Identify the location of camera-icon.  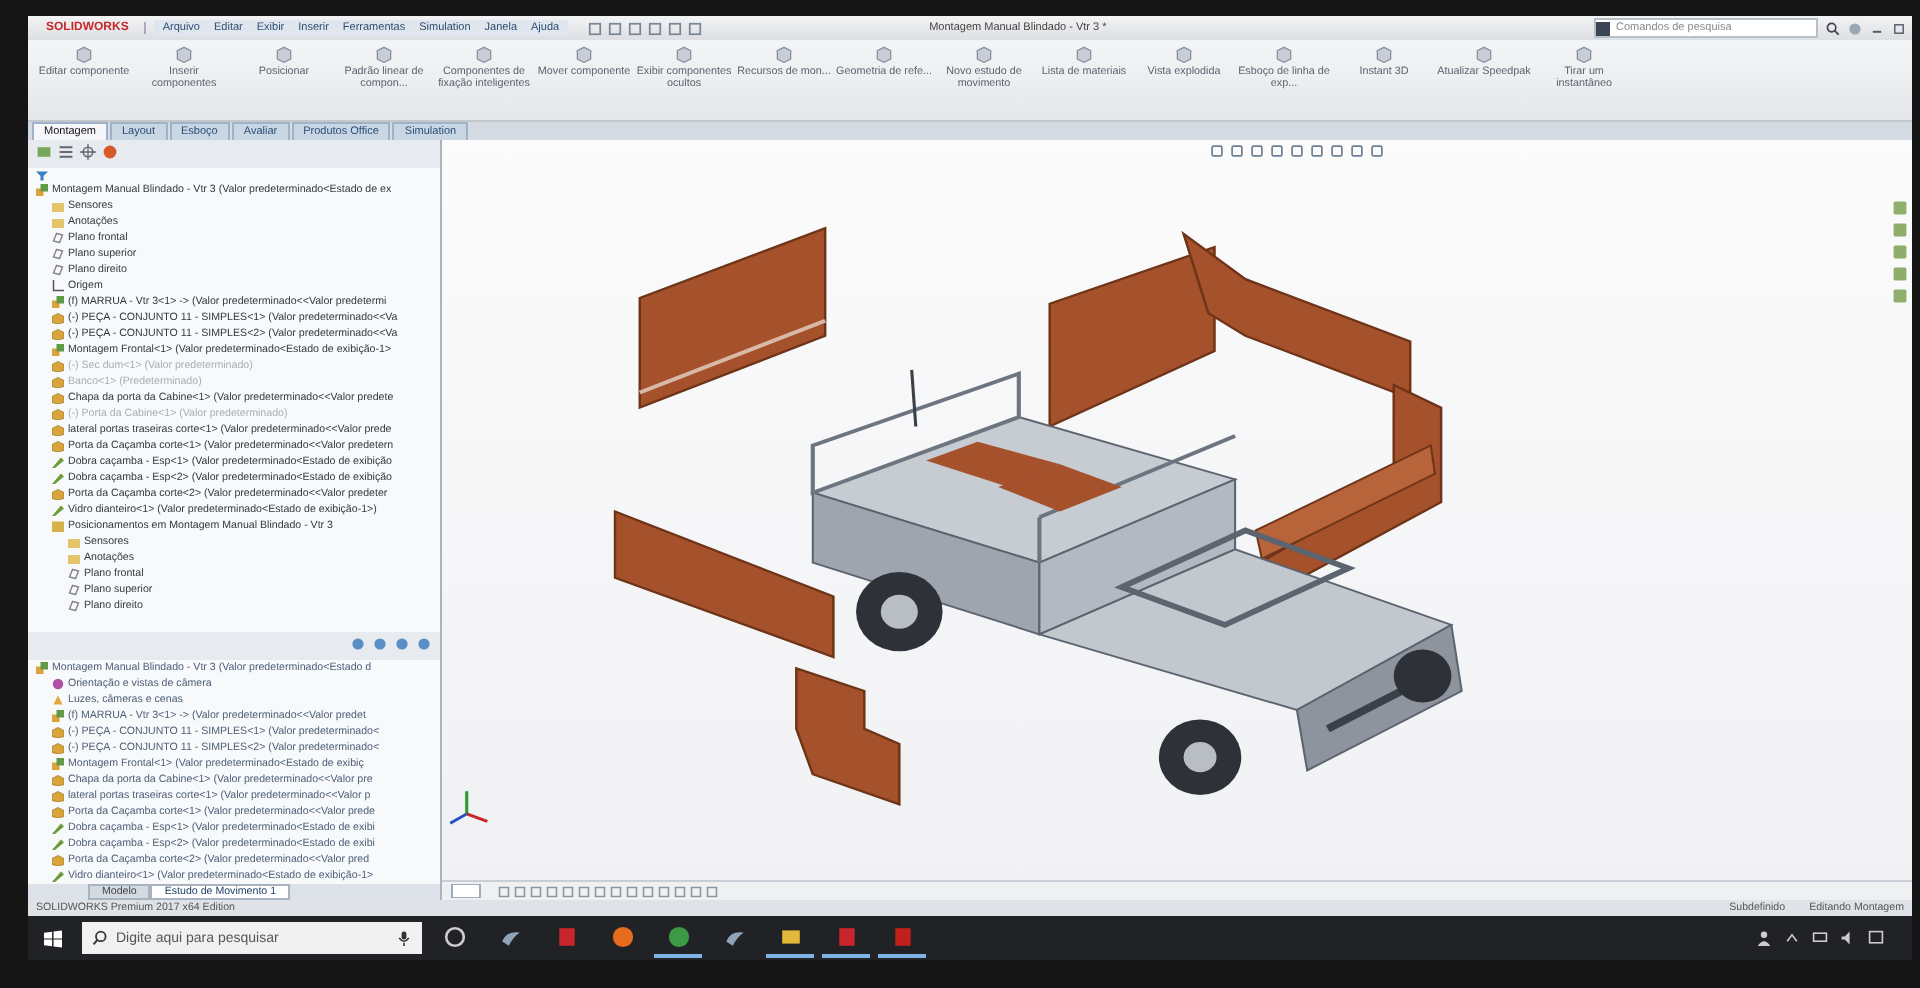
(58, 684).